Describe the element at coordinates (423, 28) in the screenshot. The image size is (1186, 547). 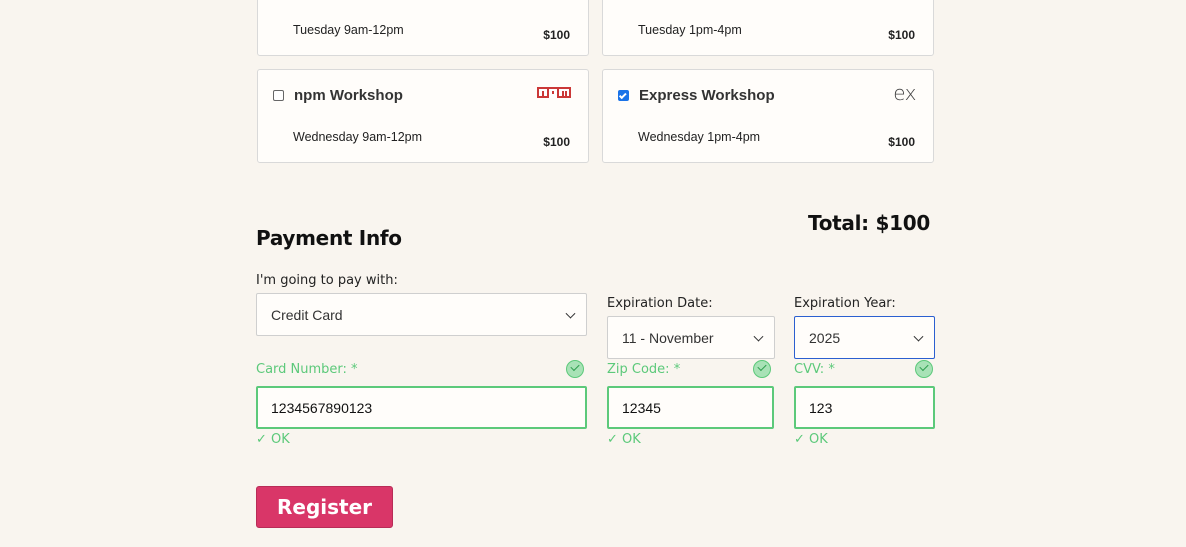
I see `workshop-card-tuesday-am: Tuesday 9am-12pm $100` at that location.